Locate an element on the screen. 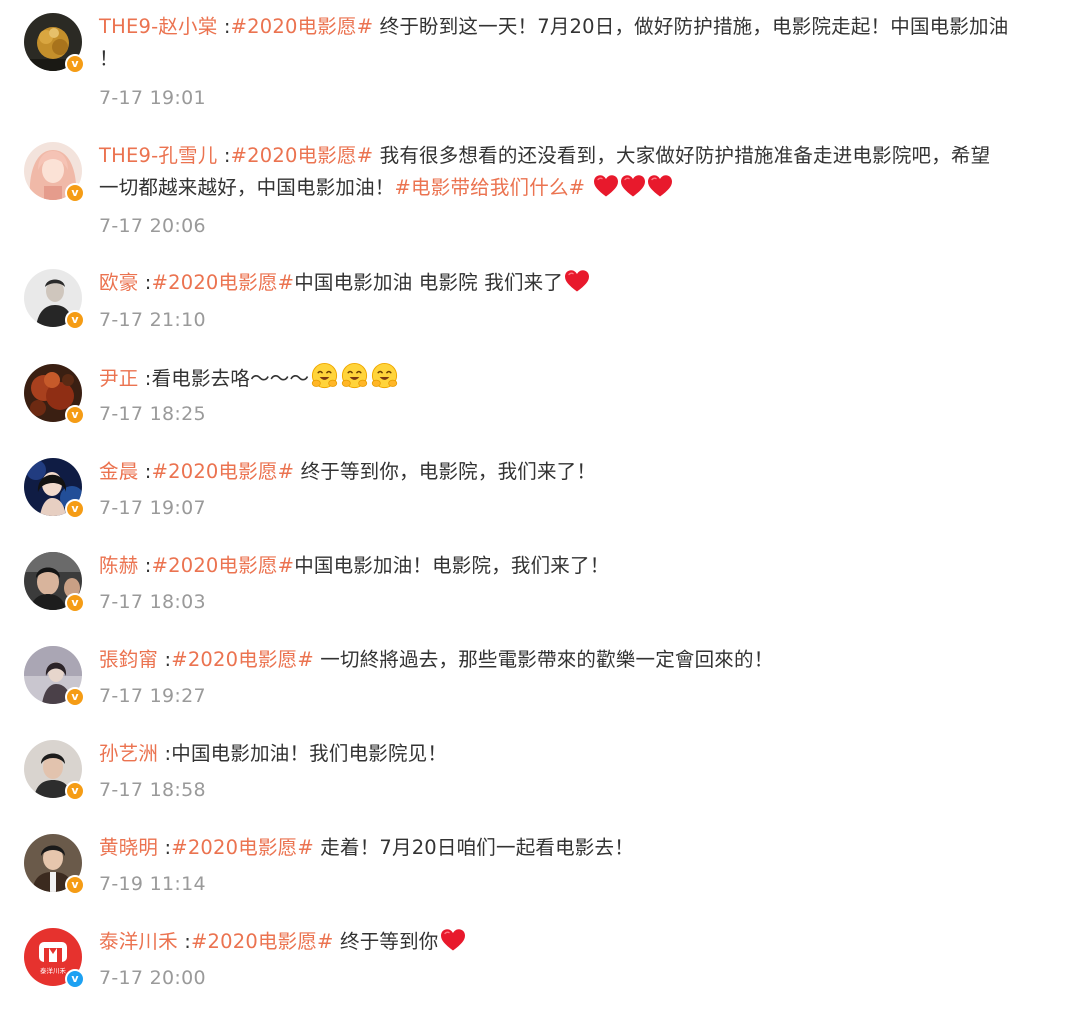 Image resolution: width=1080 pixels, height=1010 pixels. comment-text: 我有很多想看的还没看到，大家做好防护措施准备走进电影院吧，希望 is located at coordinates (682, 155).